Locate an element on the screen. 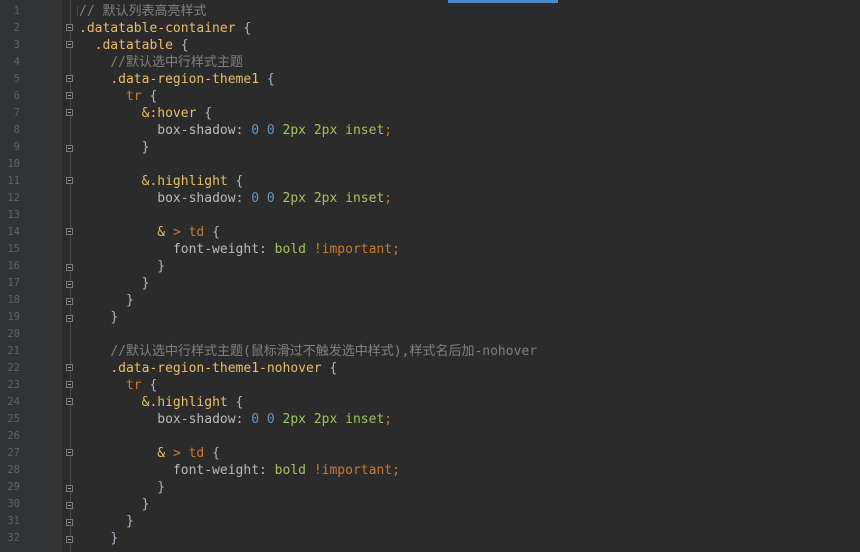  code-line: 27 & > td { is located at coordinates (430, 453).